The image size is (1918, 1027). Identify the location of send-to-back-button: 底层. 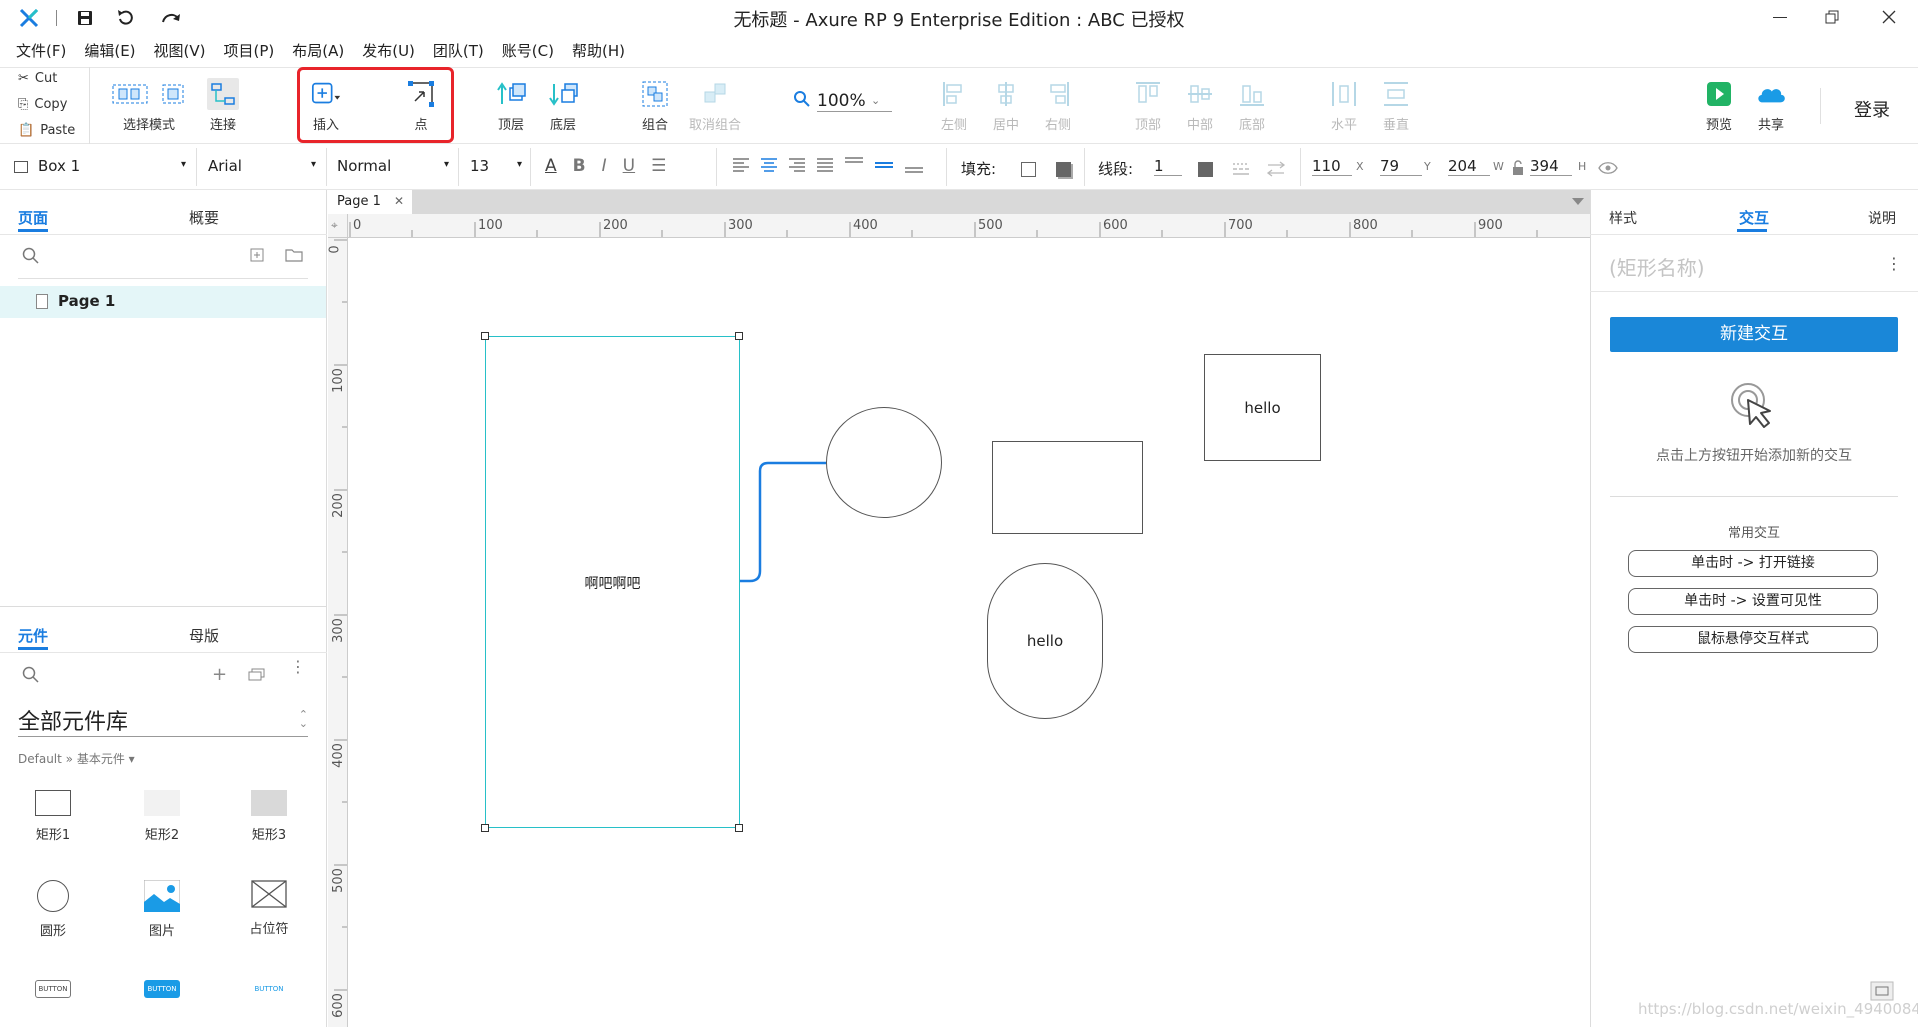
(563, 105).